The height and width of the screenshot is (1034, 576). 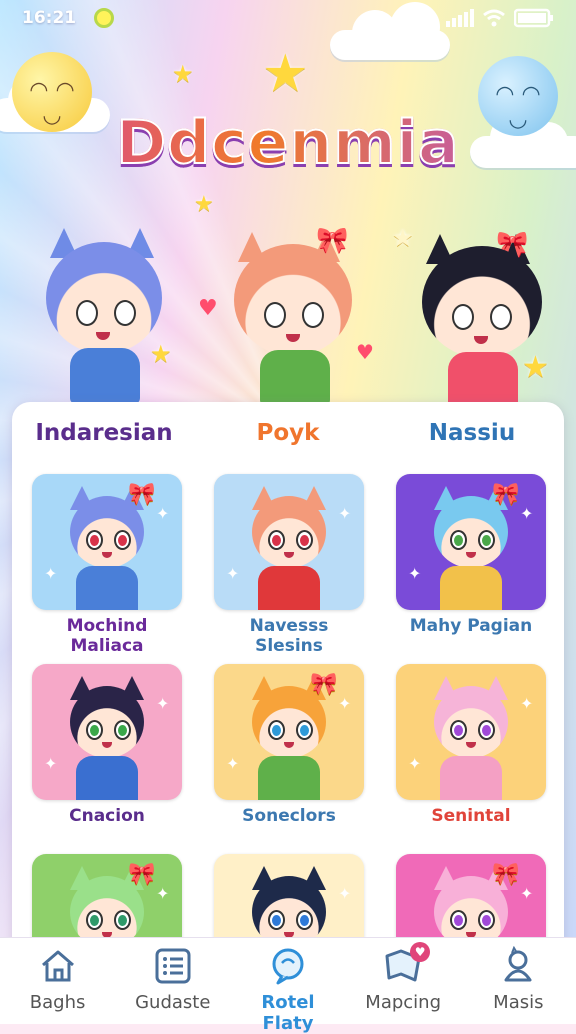 I want to click on character-card: ✦ ✦ 🎀 Soneclors, so click(x=289, y=759).